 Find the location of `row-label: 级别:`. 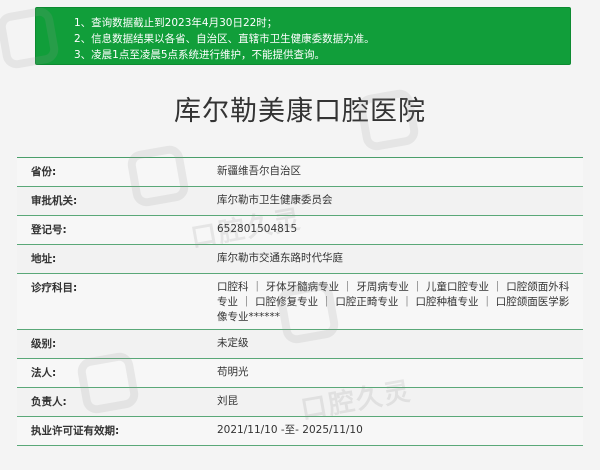

row-label: 级别: is located at coordinates (44, 344).